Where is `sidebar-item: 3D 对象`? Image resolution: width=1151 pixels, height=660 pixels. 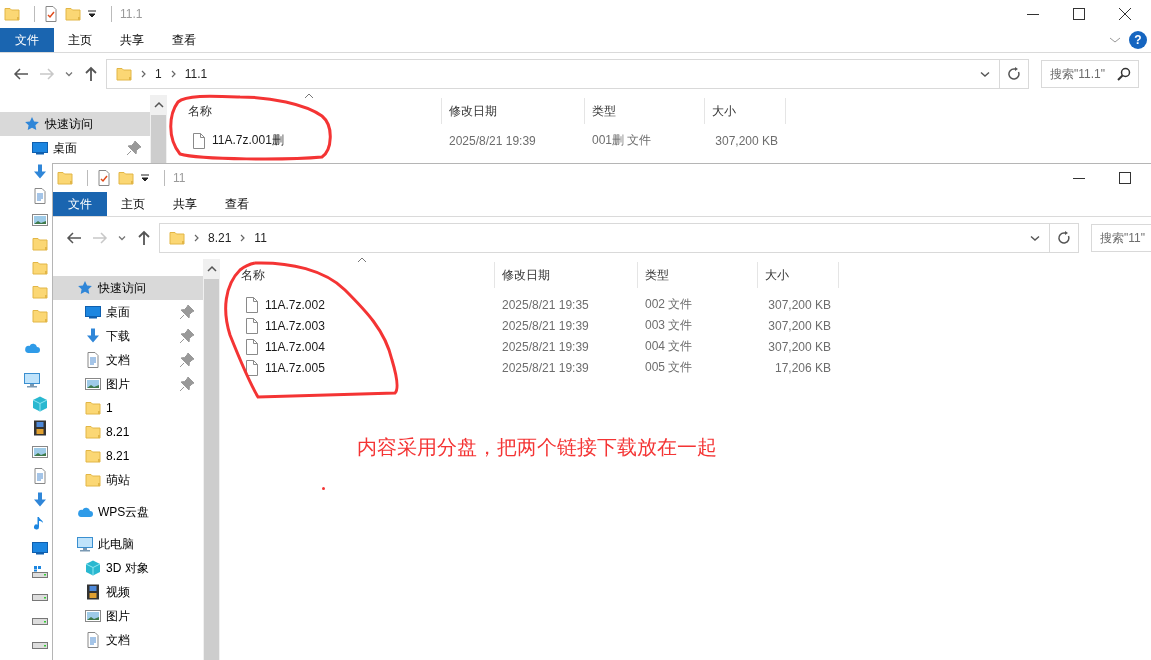 sidebar-item: 3D 对象 is located at coordinates (128, 568).